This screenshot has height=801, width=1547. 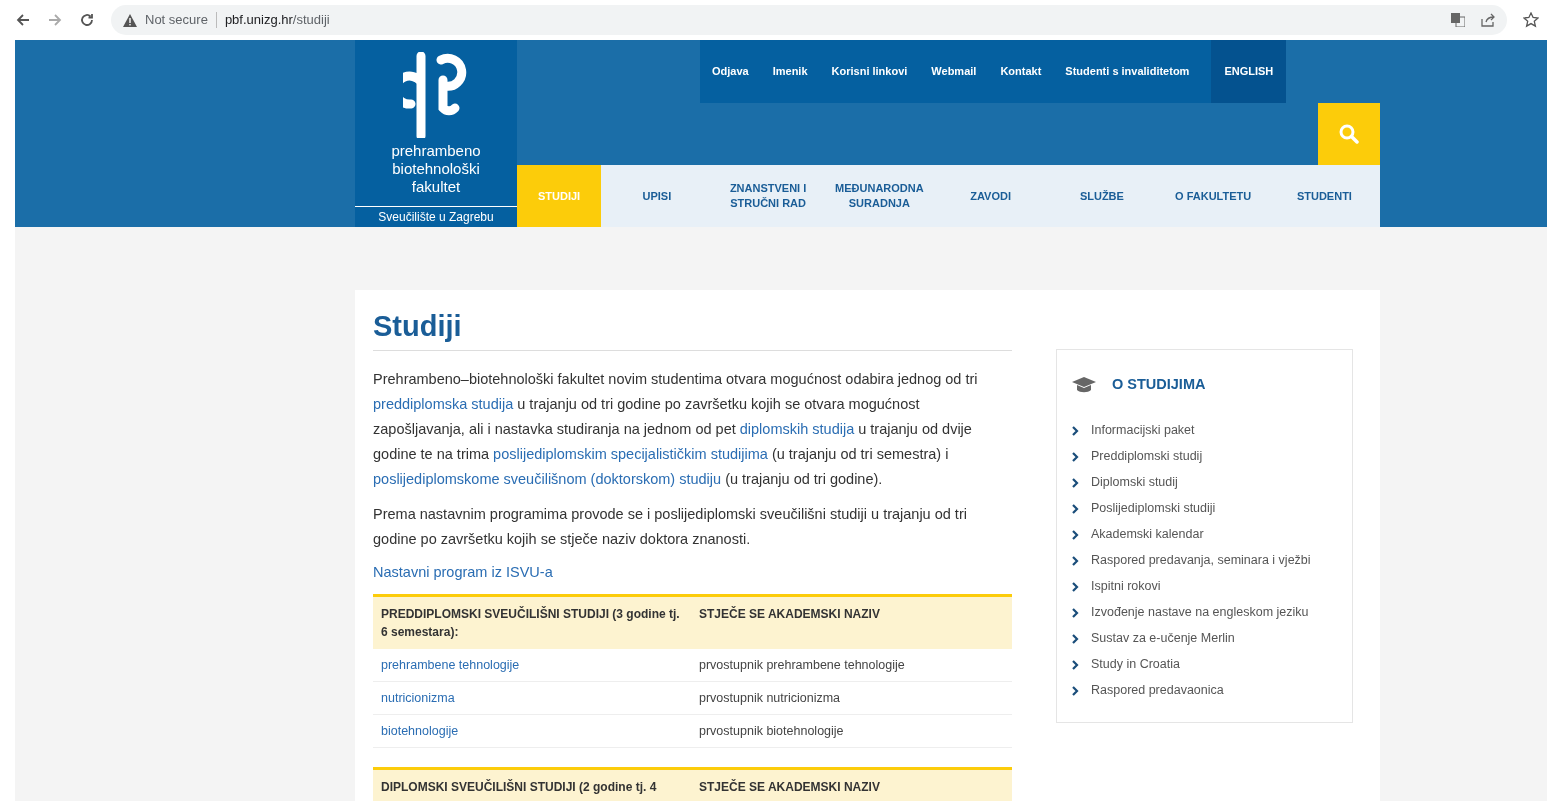 What do you see at coordinates (657, 196) in the screenshot?
I see `nav-tab: UPISI` at bounding box center [657, 196].